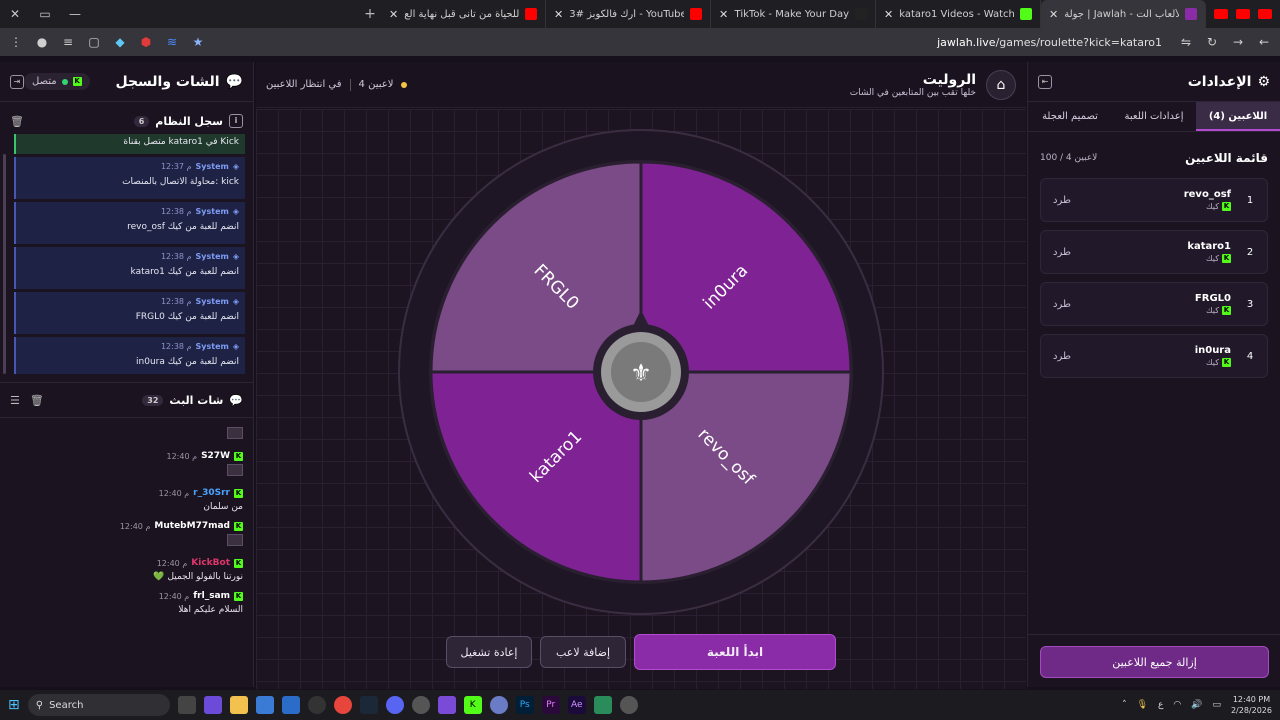 The height and width of the screenshot is (720, 1280). Describe the element at coordinates (172, 42) in the screenshot. I see `wave-icon: ≋` at that location.